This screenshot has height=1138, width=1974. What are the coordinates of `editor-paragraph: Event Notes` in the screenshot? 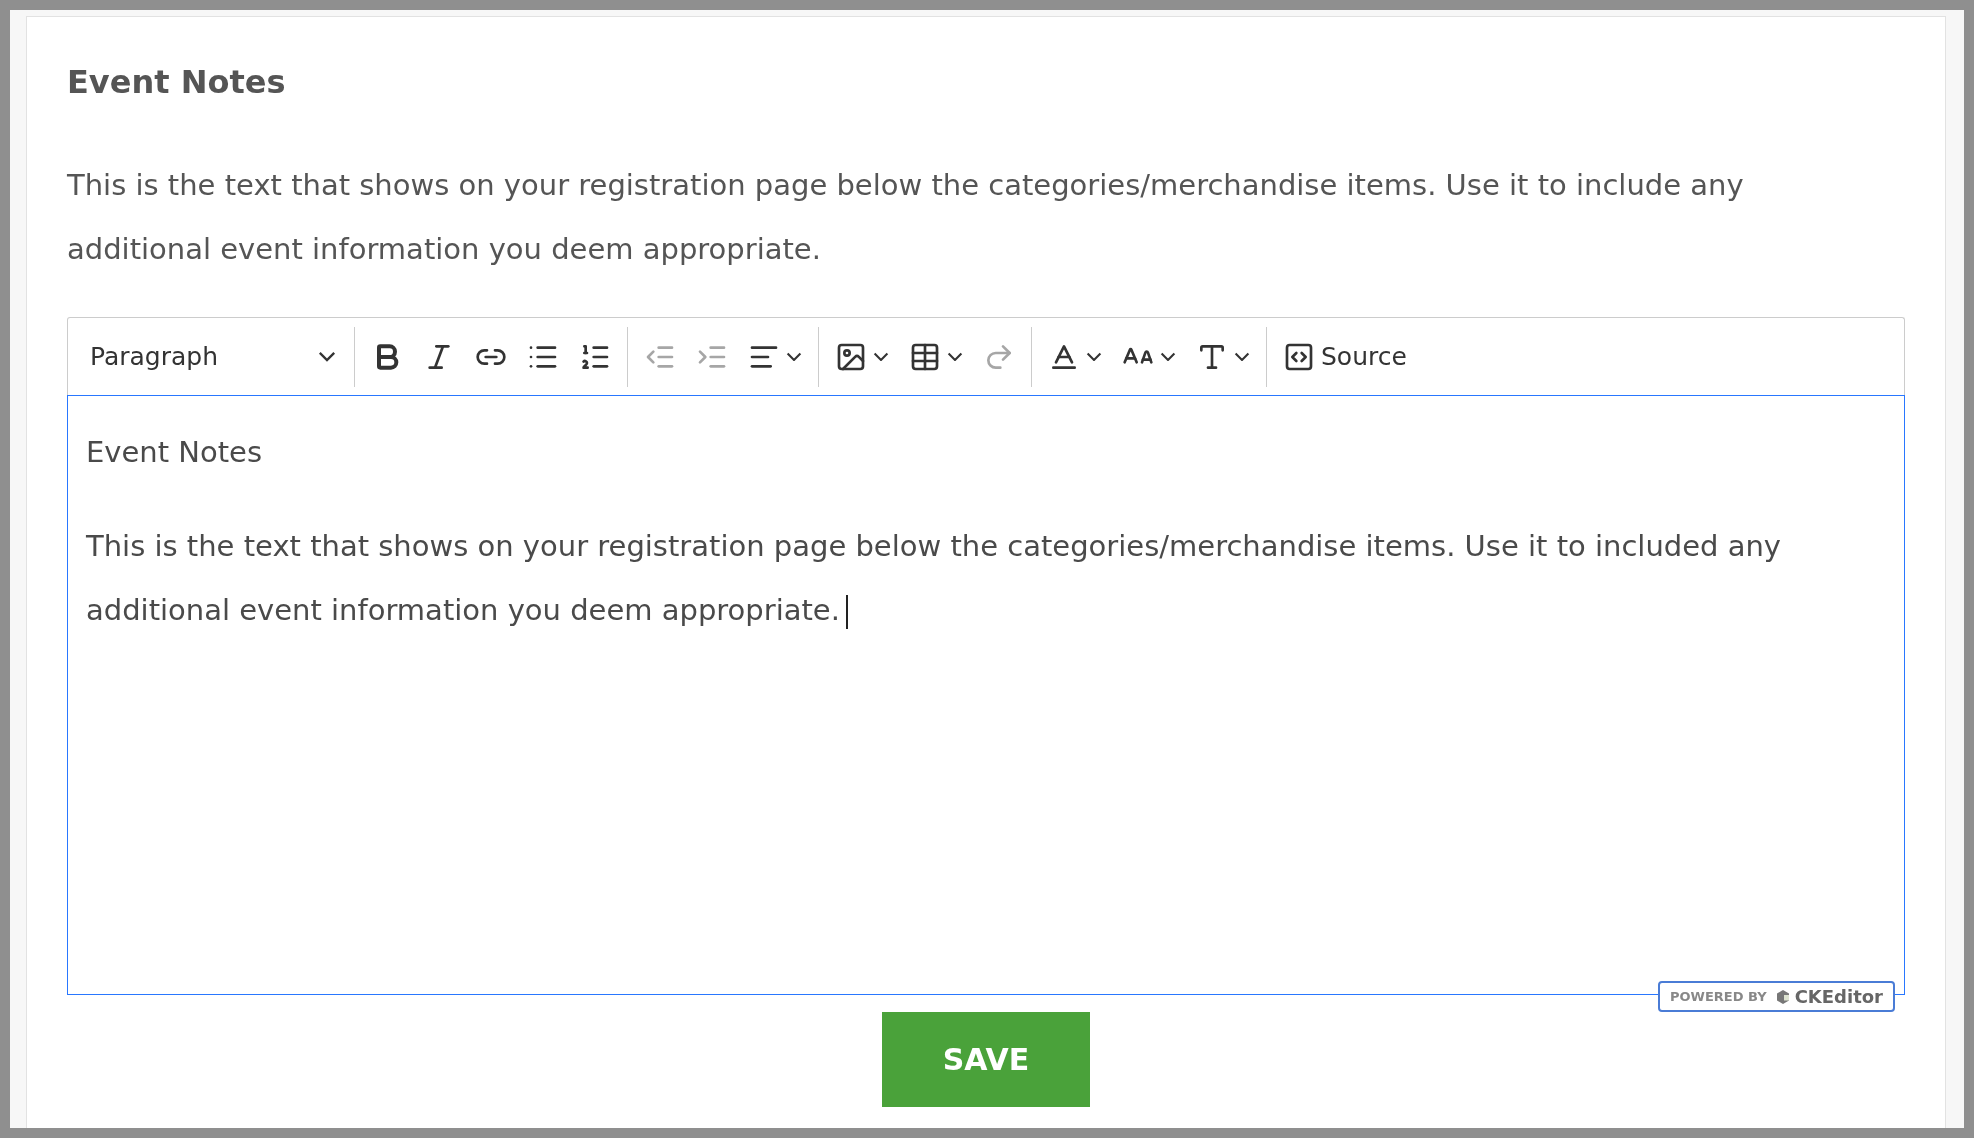 It's located at (175, 452).